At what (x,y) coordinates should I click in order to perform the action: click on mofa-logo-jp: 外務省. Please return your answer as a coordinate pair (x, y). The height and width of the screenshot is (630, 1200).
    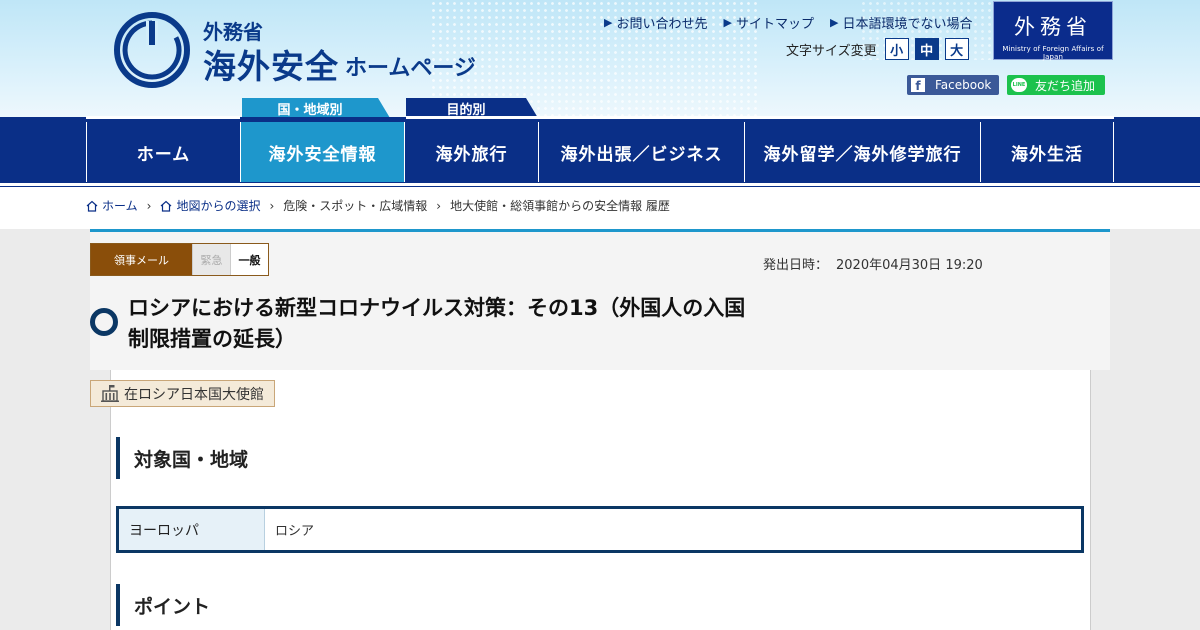
    Looking at the image, I should click on (1053, 27).